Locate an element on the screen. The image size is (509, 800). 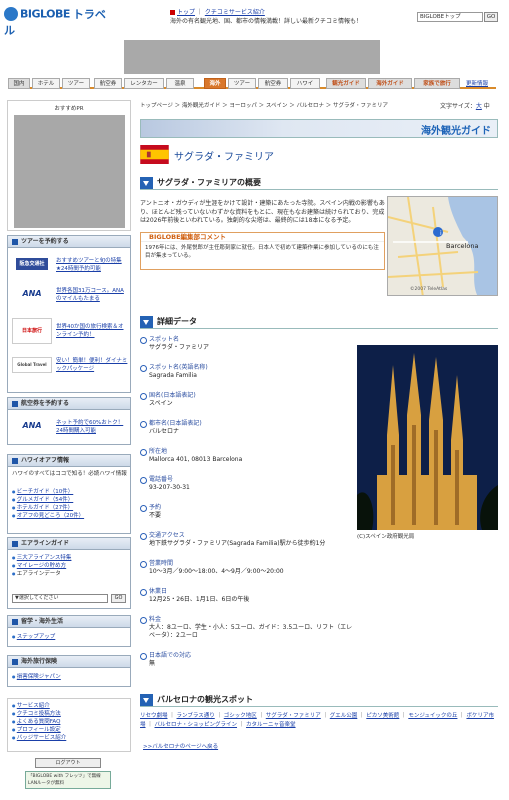
banner-title: 海外観光ガイド is located at coordinates (456, 131).